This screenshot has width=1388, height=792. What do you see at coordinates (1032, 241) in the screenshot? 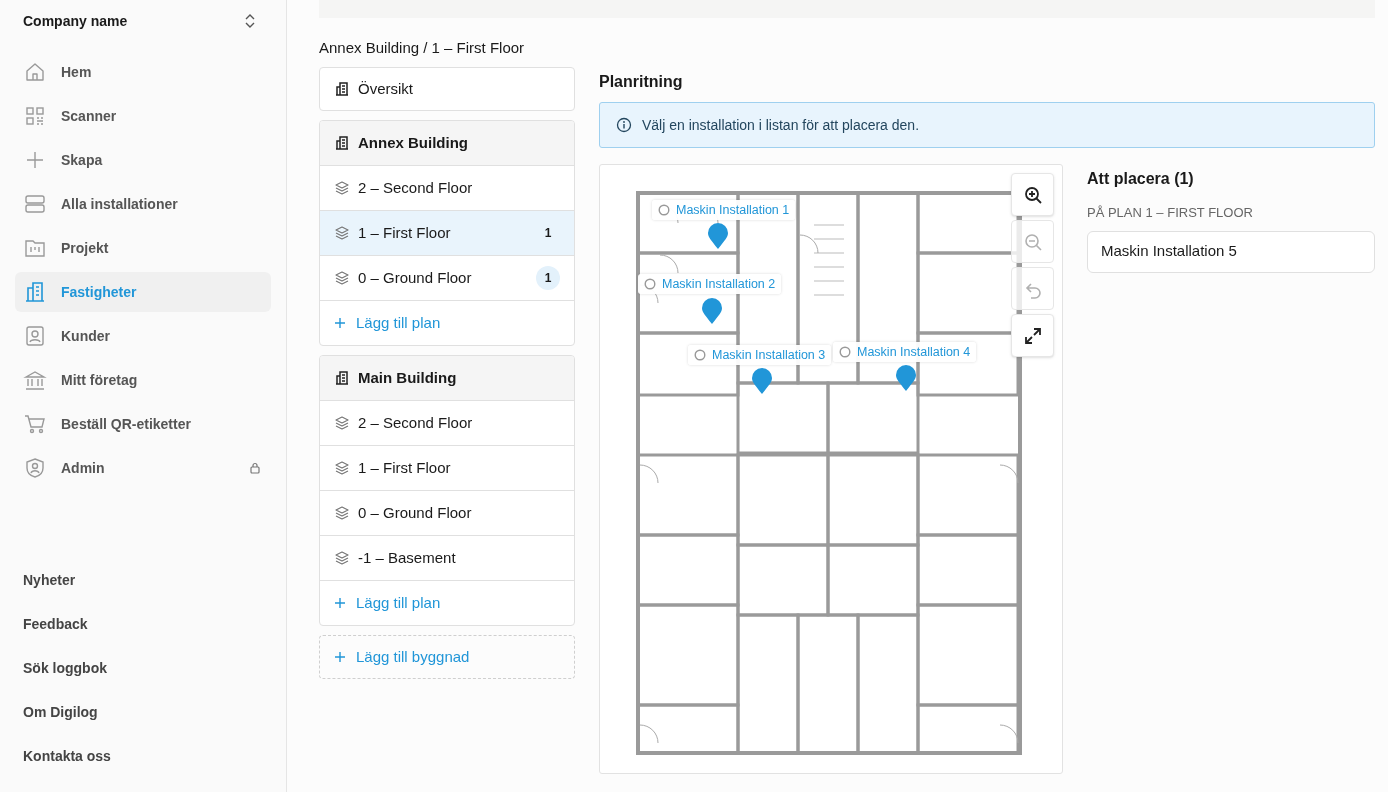
I see `zoom-out-icon` at bounding box center [1032, 241].